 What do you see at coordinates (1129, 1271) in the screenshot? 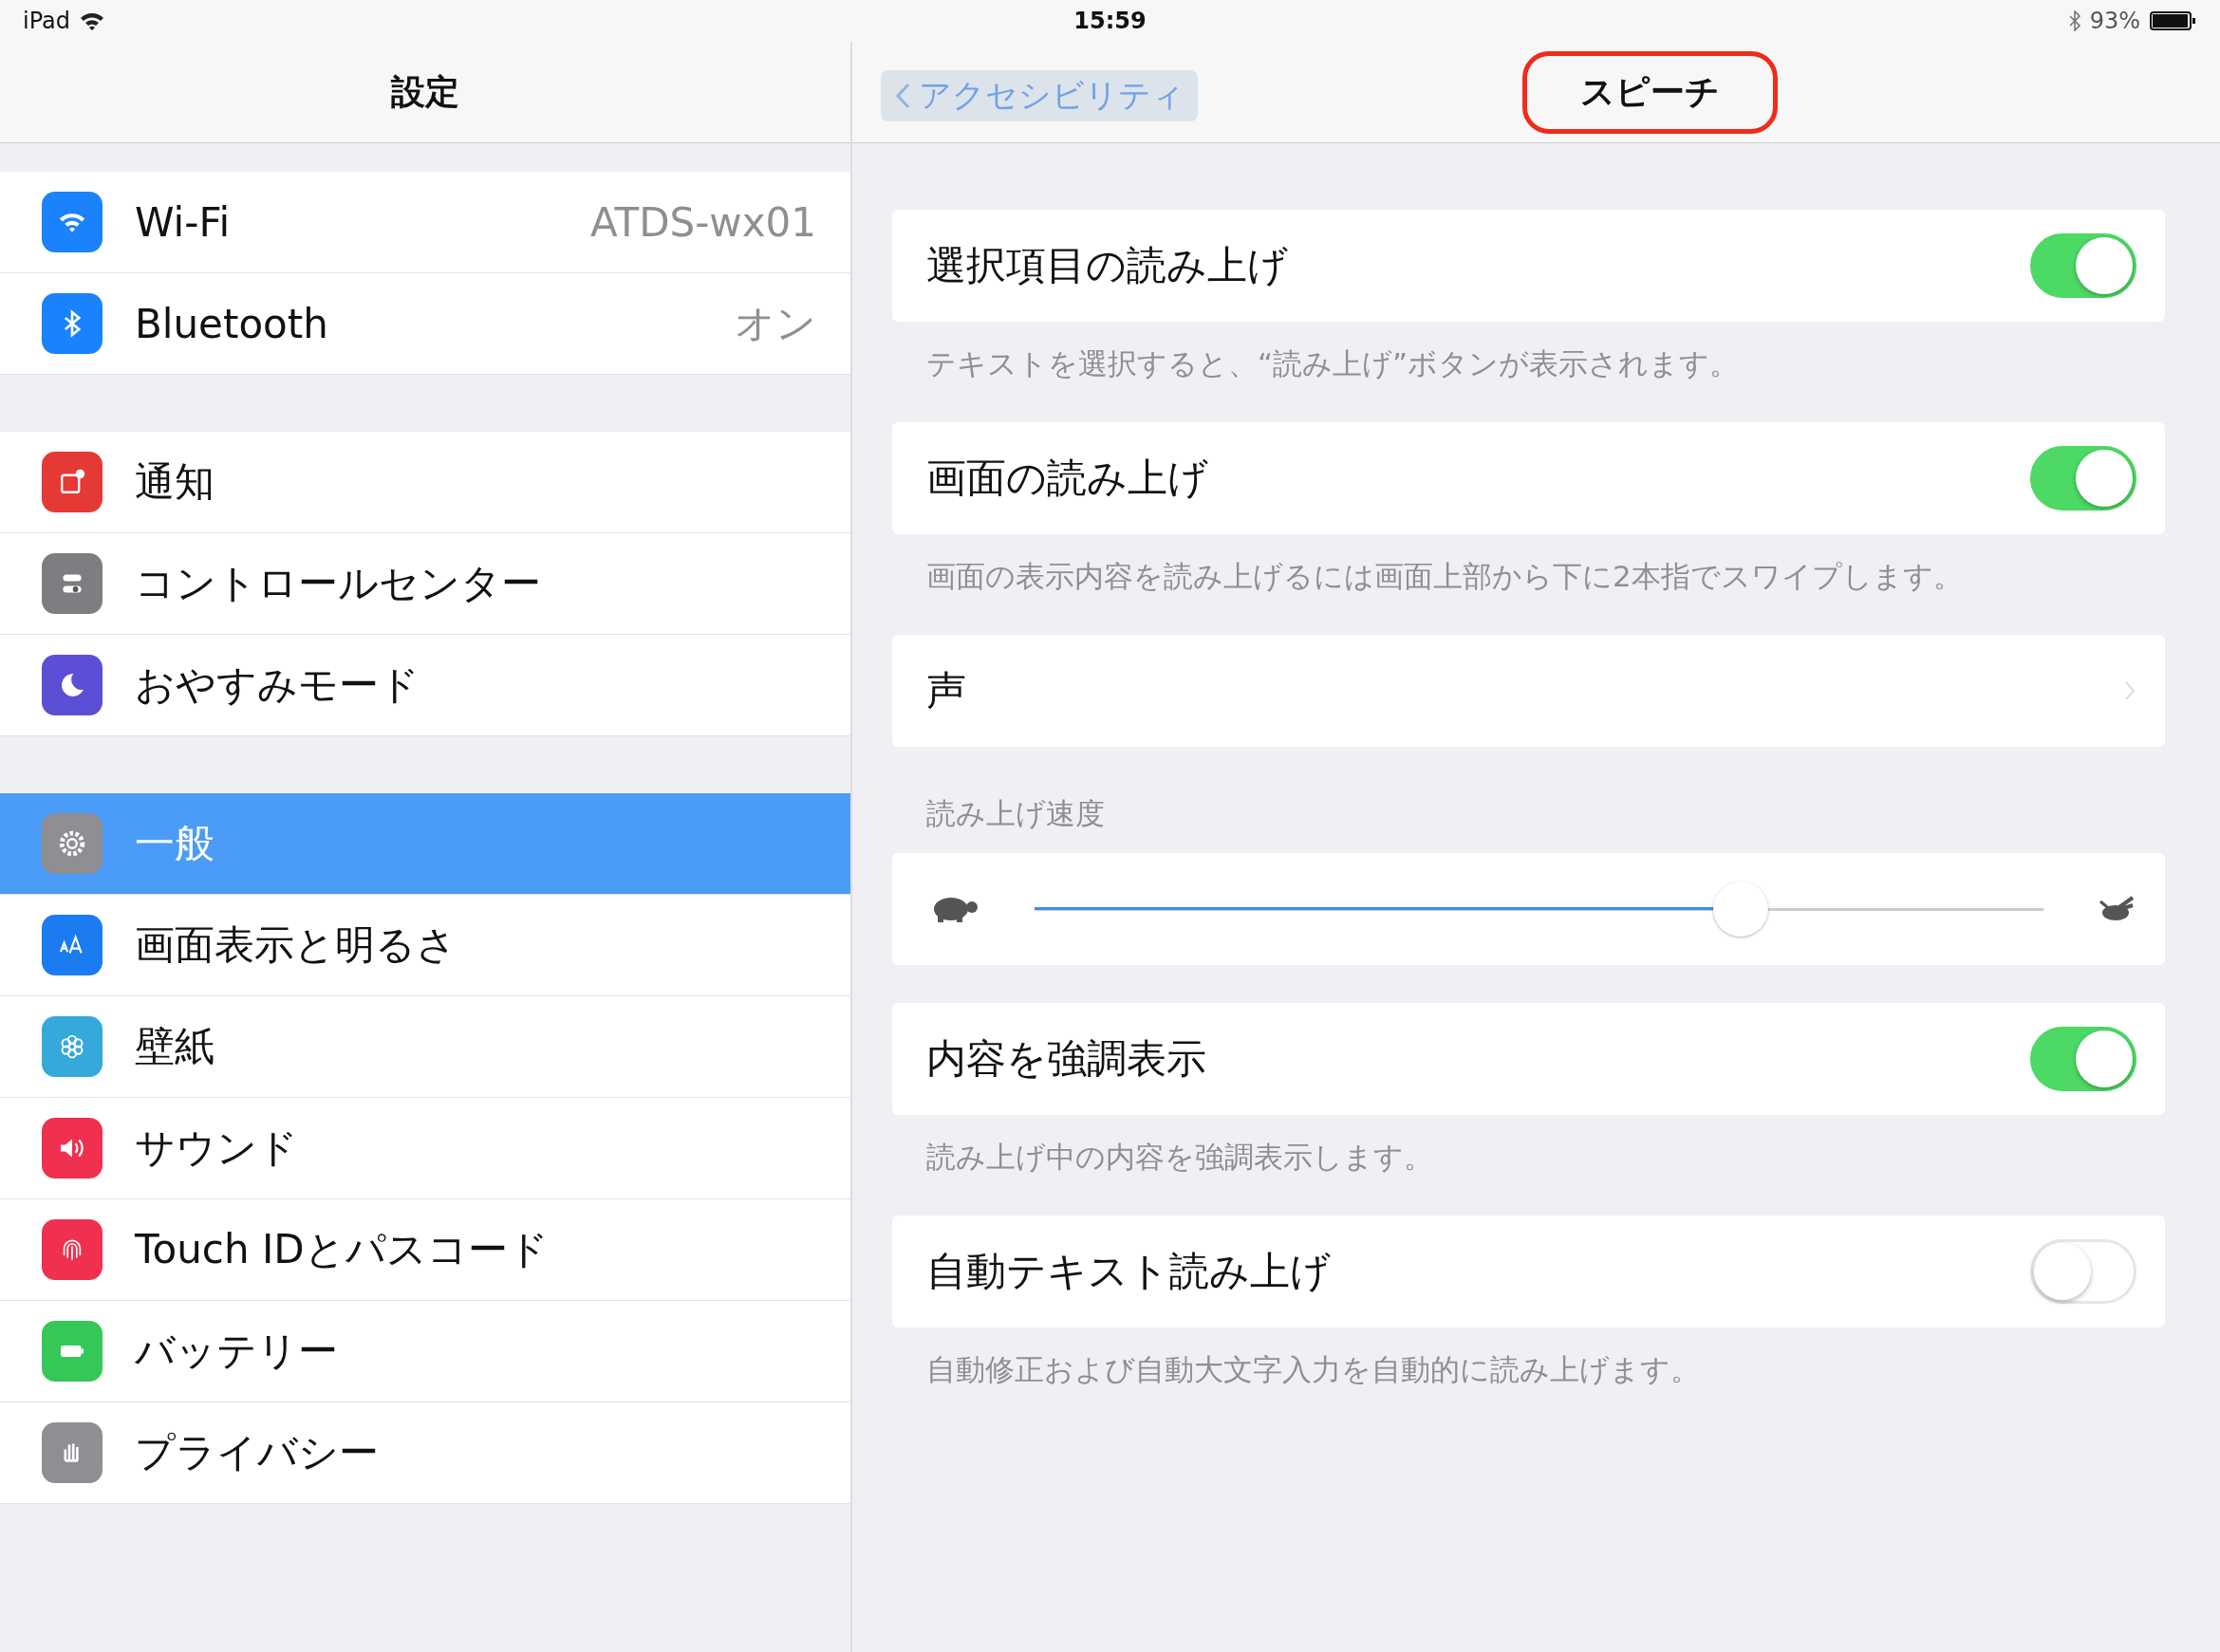
I see `setting-label: 自動テキスト読み上げ` at bounding box center [1129, 1271].